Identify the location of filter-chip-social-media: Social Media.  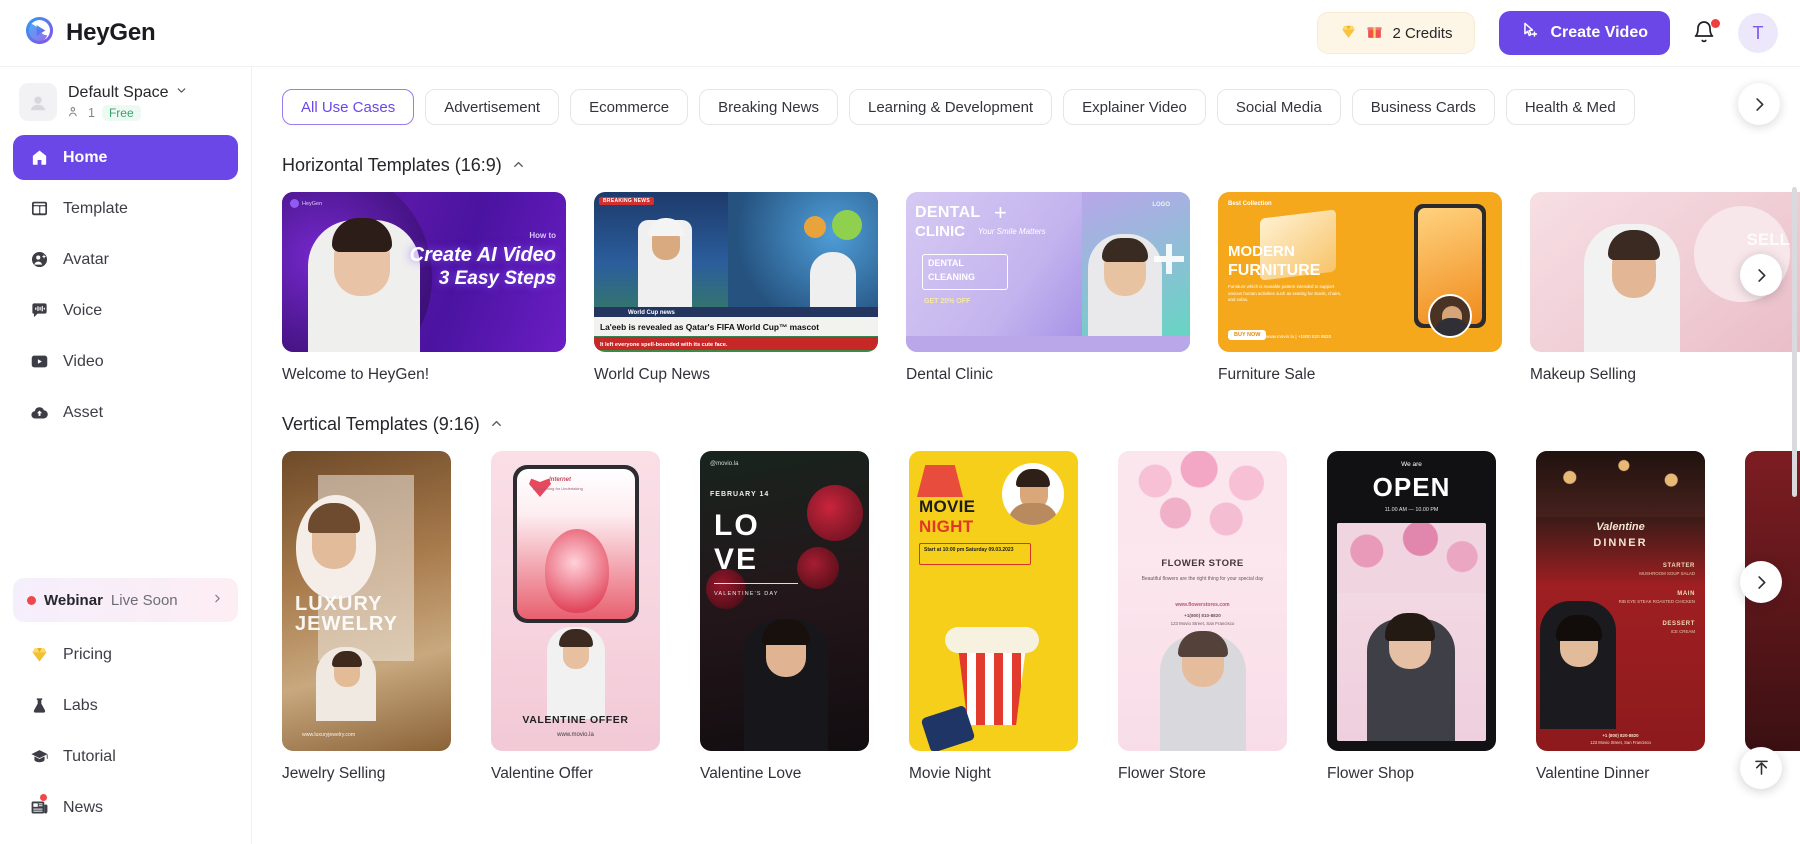
(1278, 107).